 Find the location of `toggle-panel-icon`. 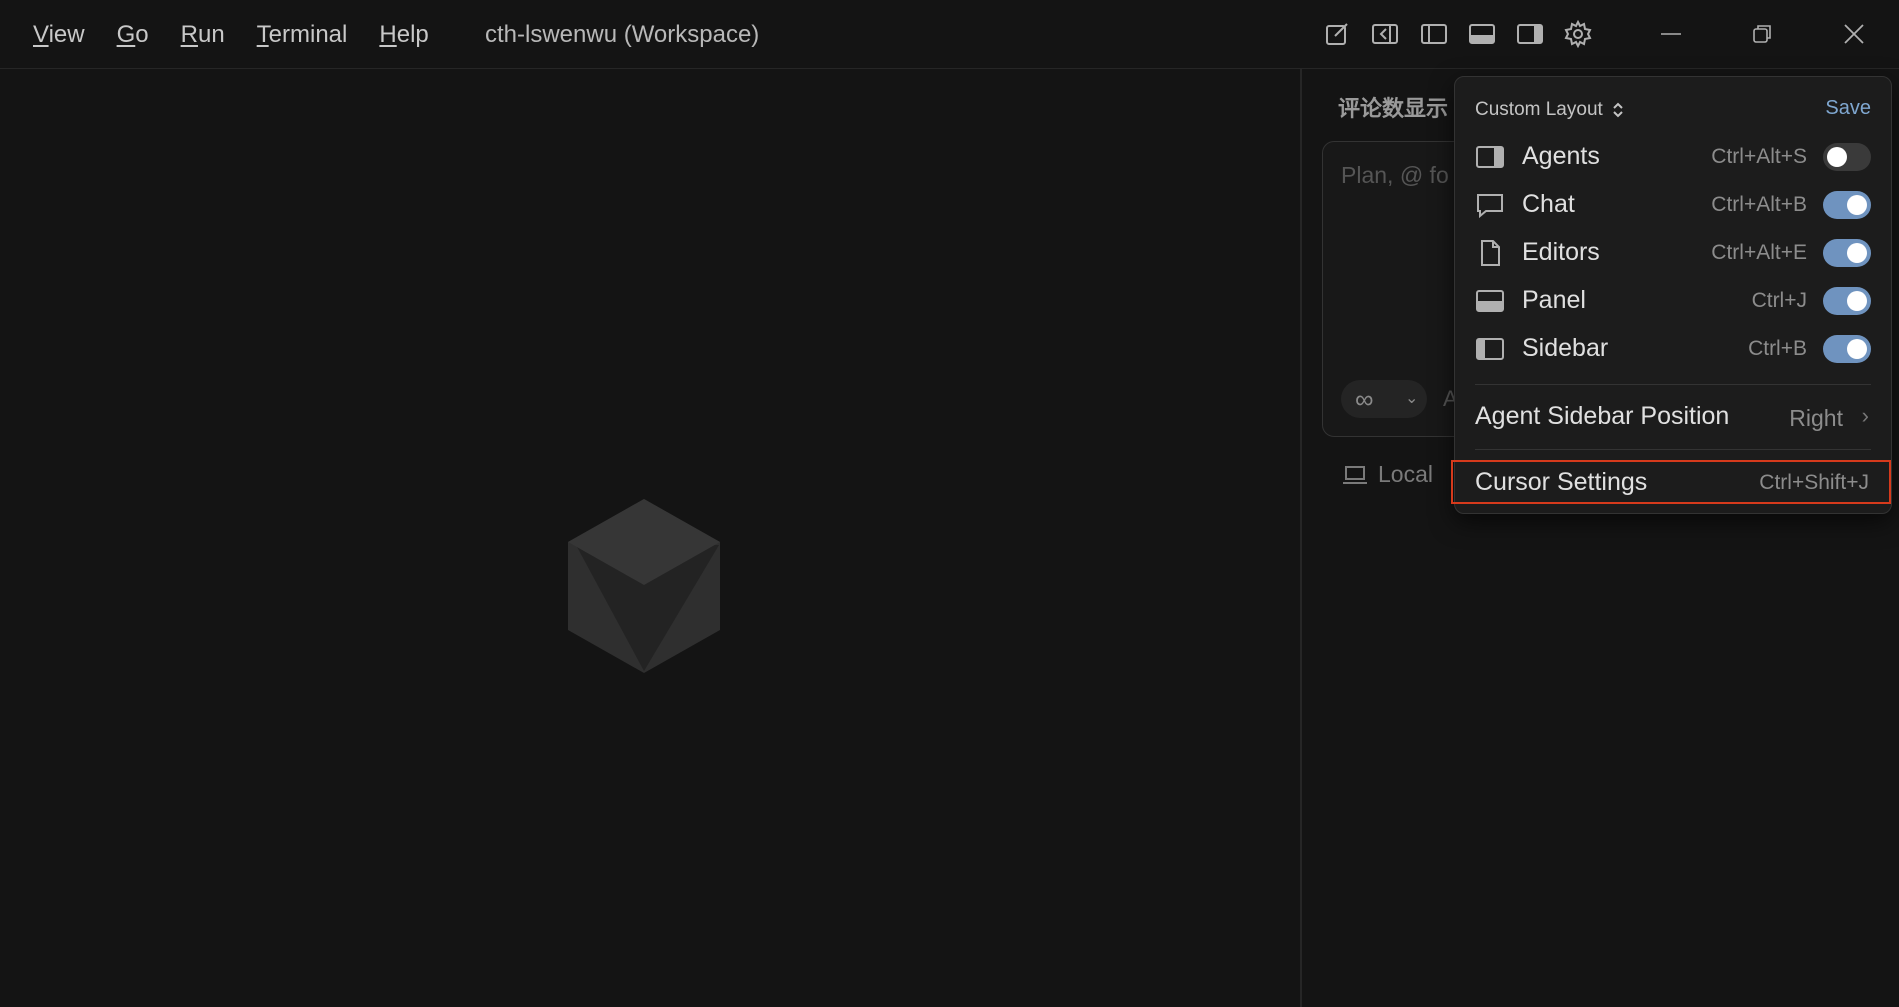

toggle-panel-icon is located at coordinates (1482, 34).